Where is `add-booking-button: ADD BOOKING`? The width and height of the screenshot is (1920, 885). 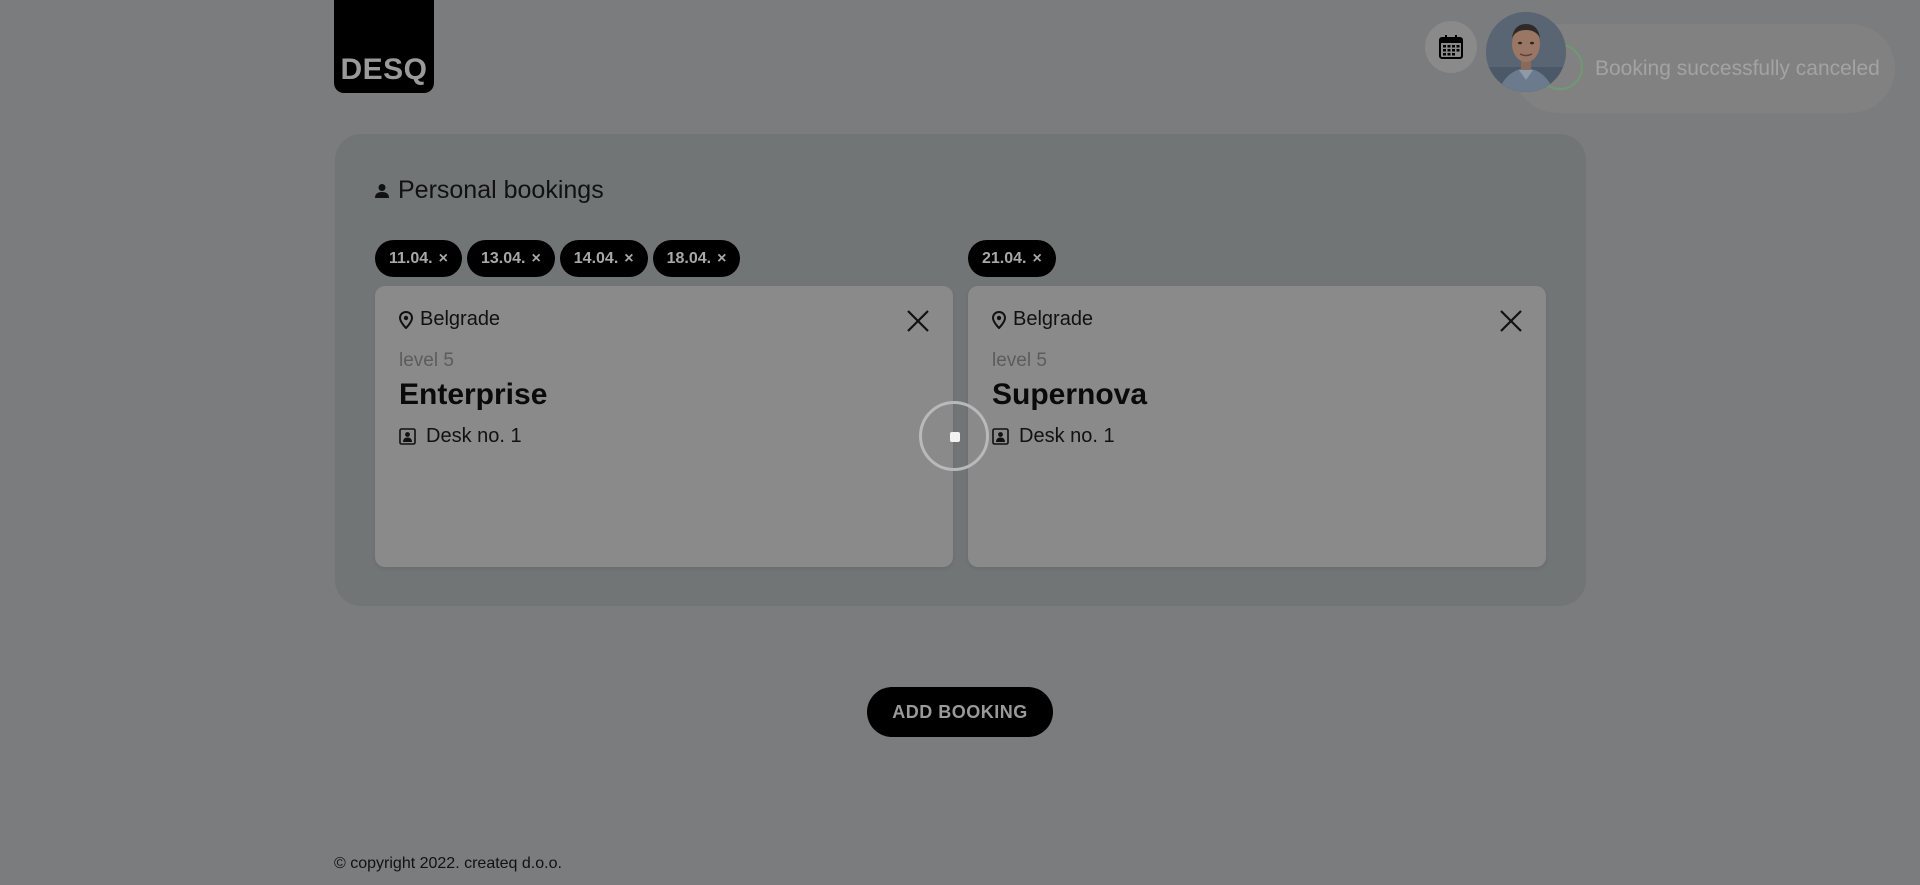 add-booking-button: ADD BOOKING is located at coordinates (960, 712).